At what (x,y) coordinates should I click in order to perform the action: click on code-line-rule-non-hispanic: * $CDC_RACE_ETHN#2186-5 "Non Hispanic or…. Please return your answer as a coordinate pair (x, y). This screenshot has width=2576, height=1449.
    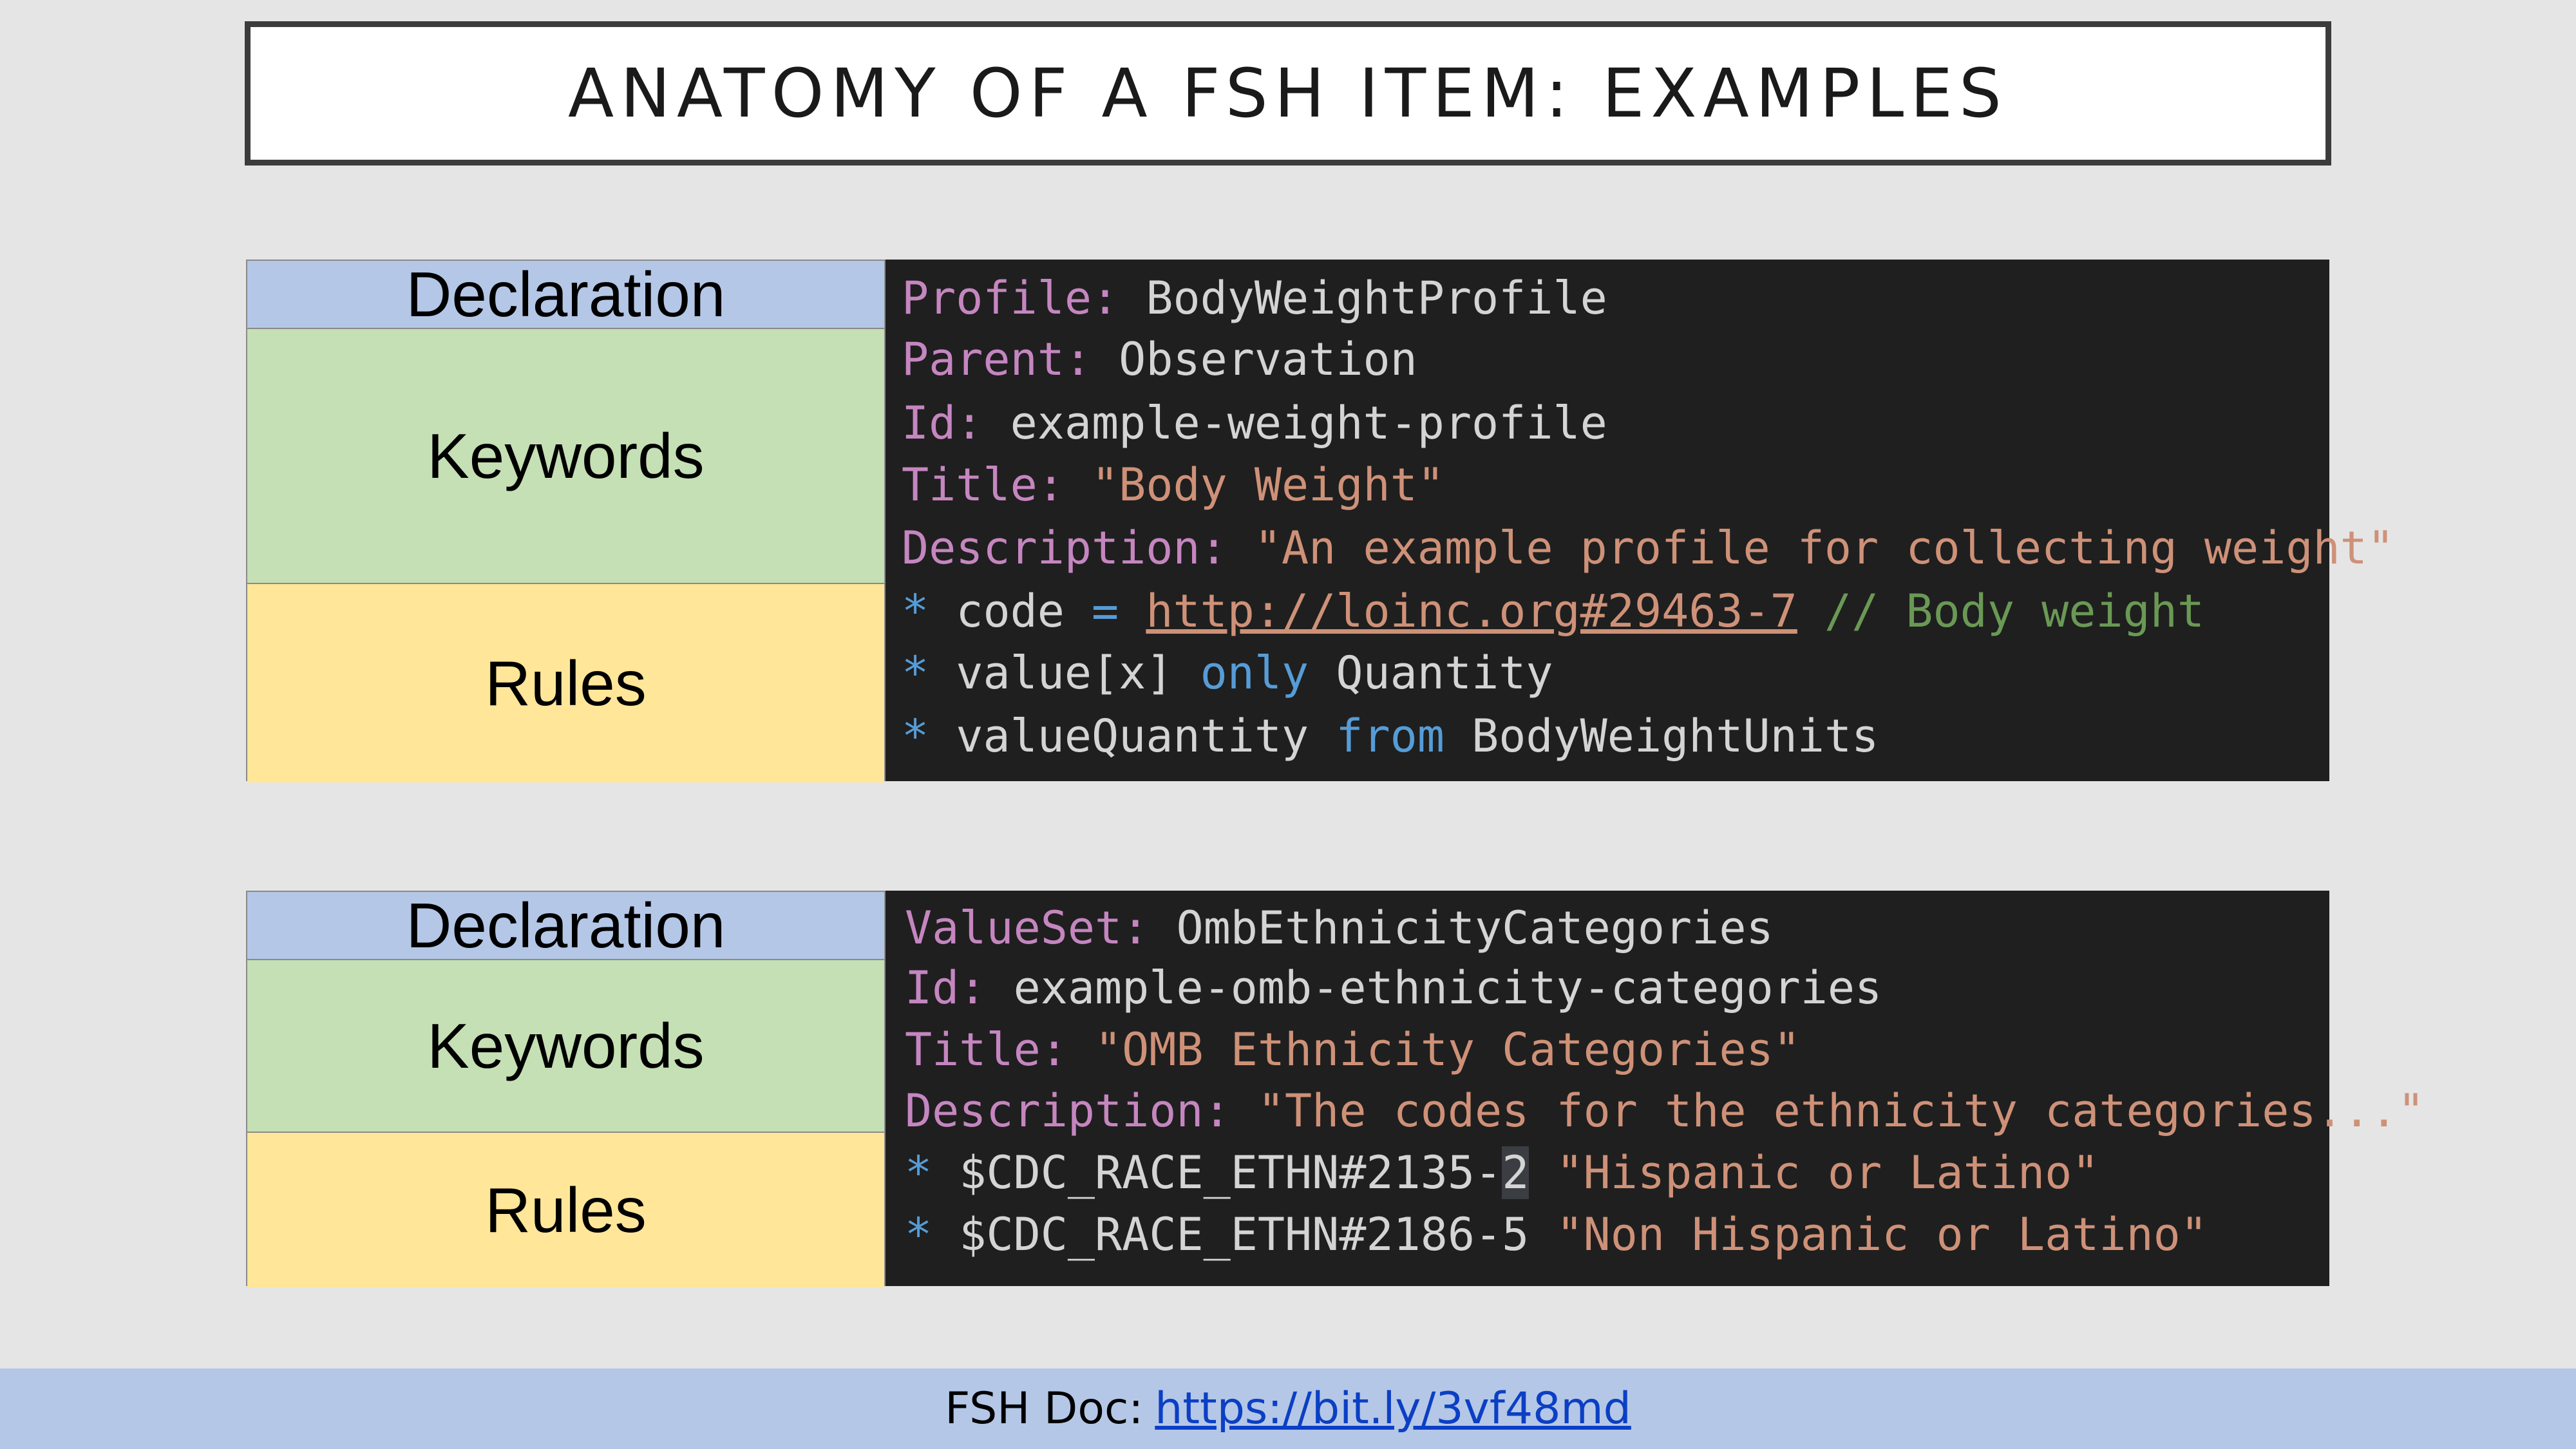
    Looking at the image, I should click on (1556, 1234).